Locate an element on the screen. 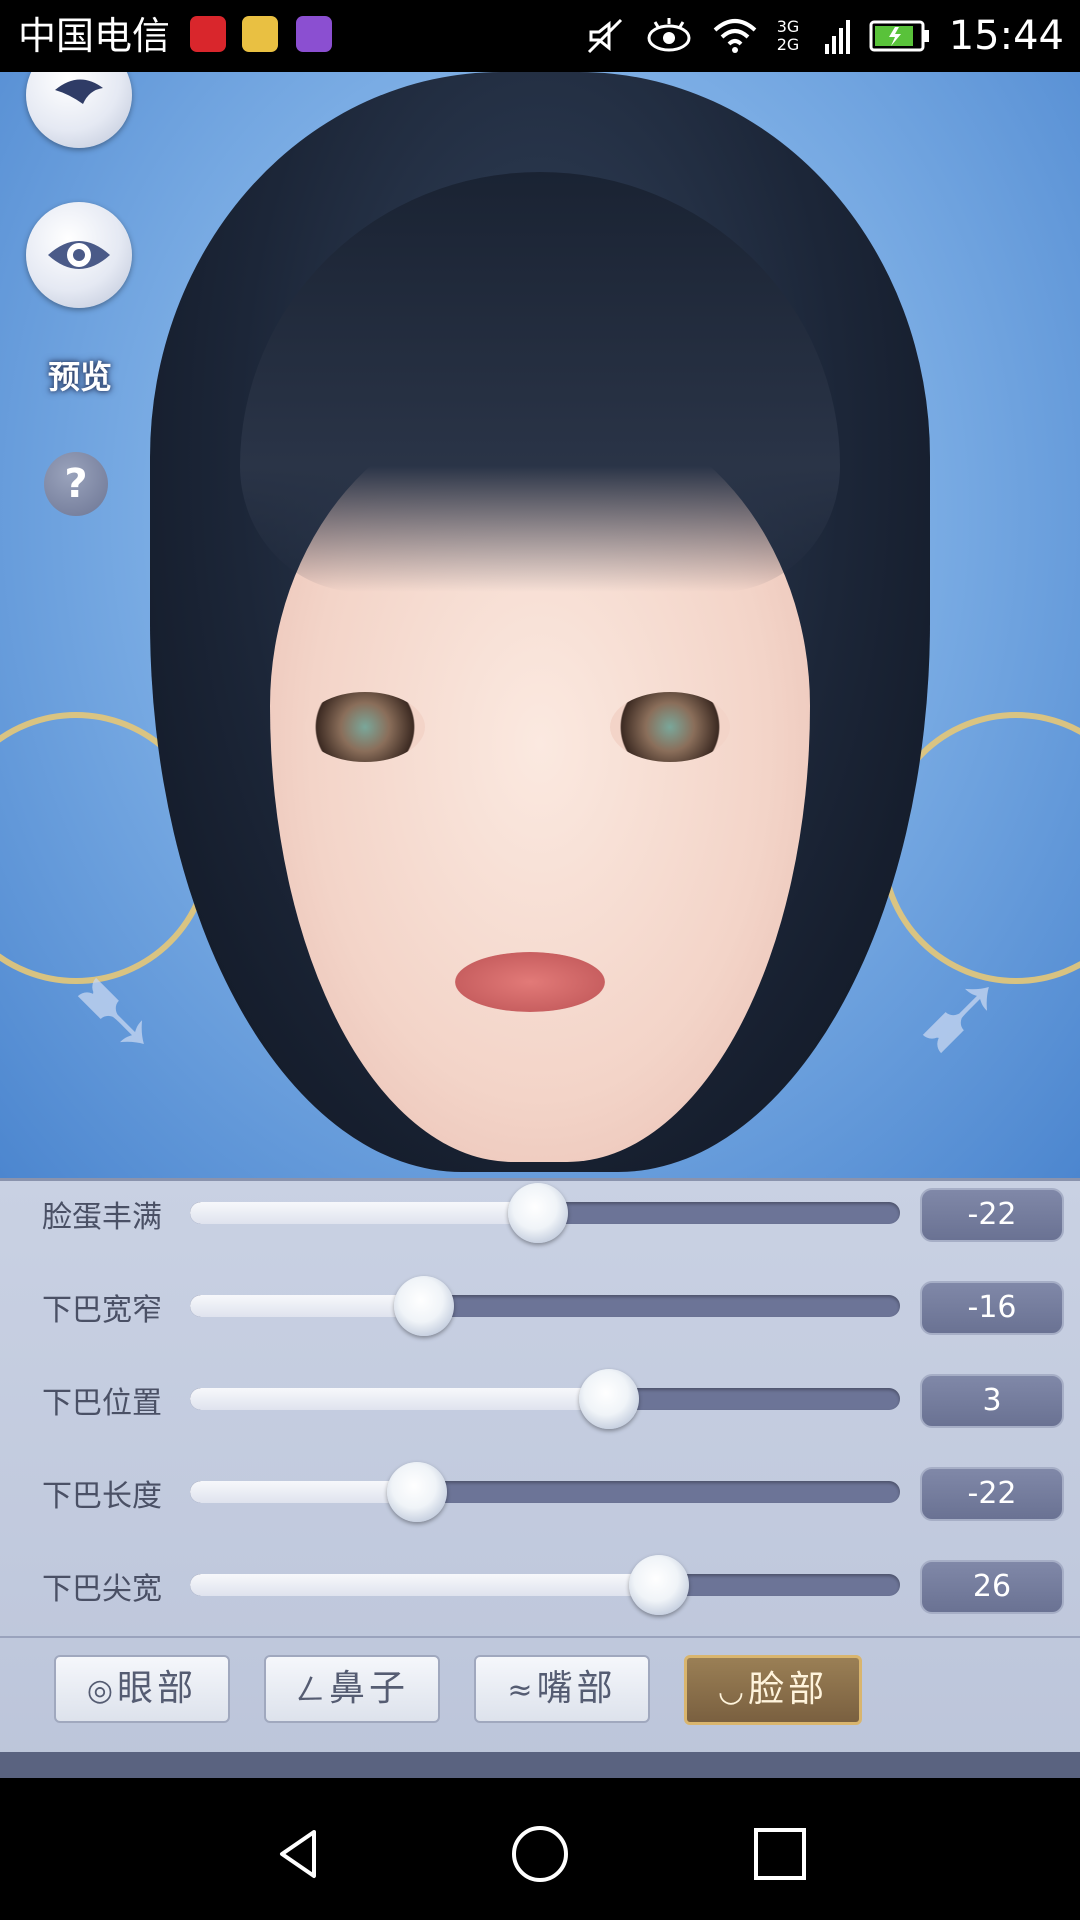 This screenshot has height=1920, width=1080. character-lips is located at coordinates (530, 982).